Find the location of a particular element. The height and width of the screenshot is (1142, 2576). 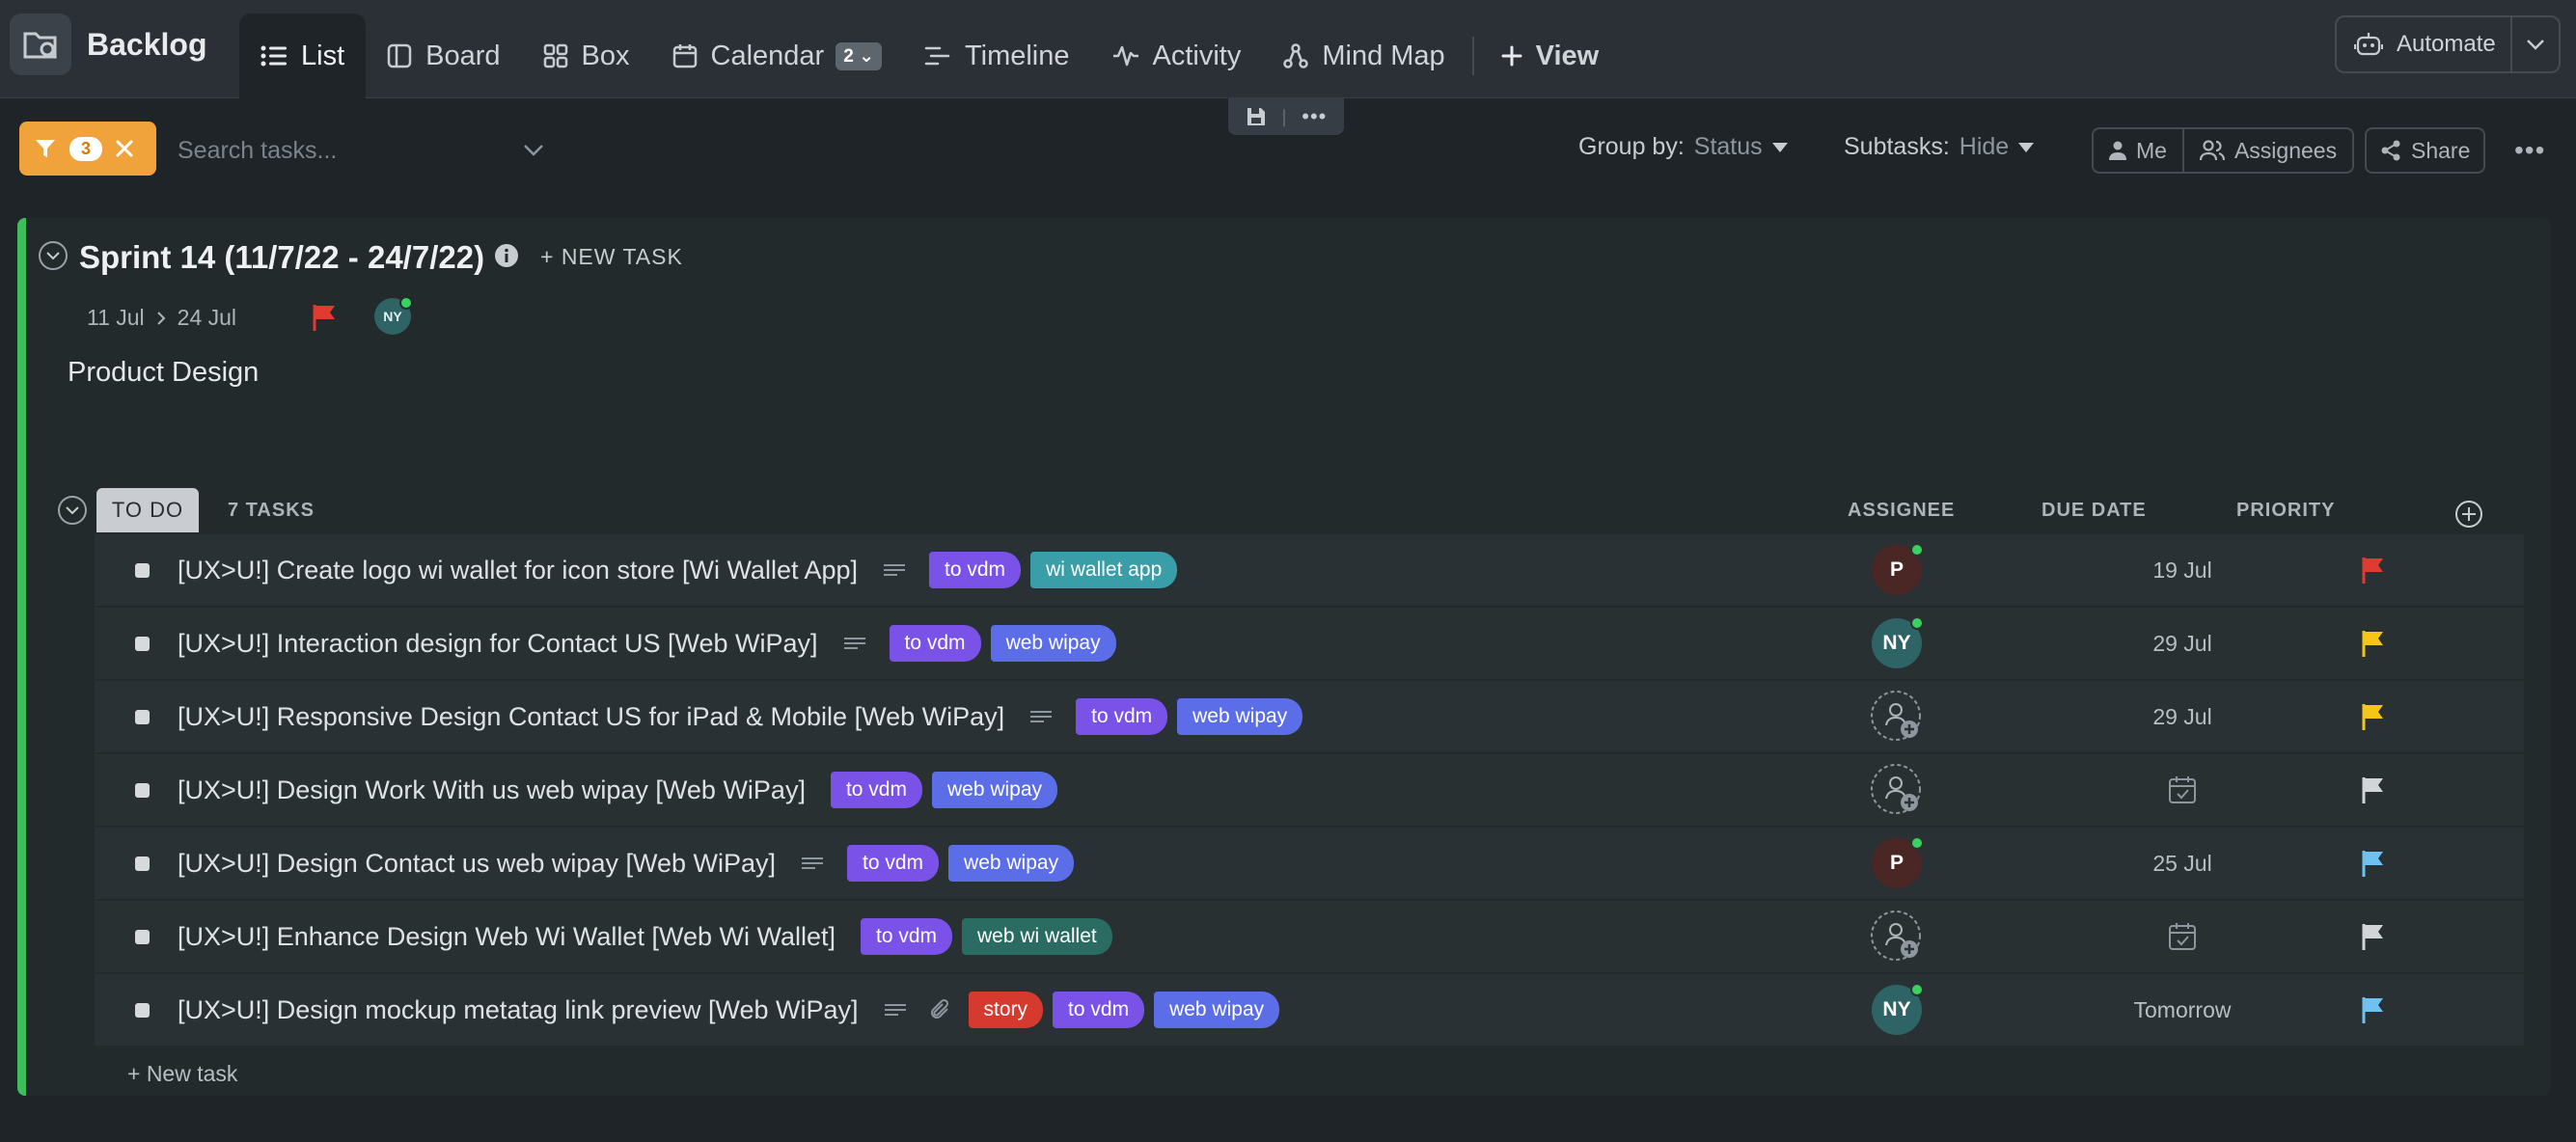

flag-icon is located at coordinates (324, 317).